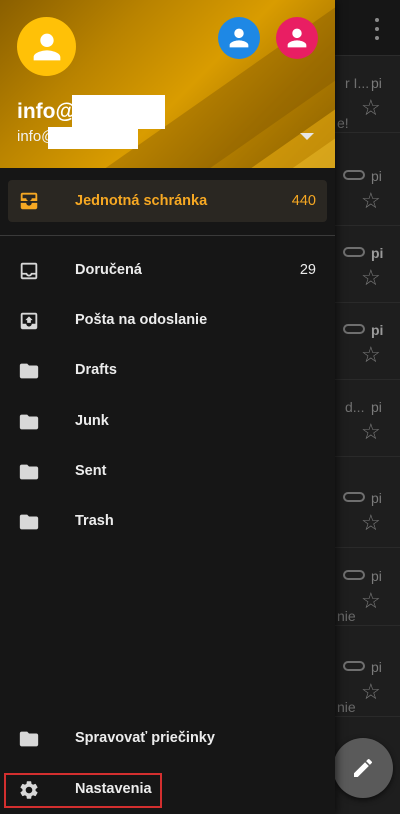  What do you see at coordinates (167, 235) in the screenshot?
I see `drawer-divider` at bounding box center [167, 235].